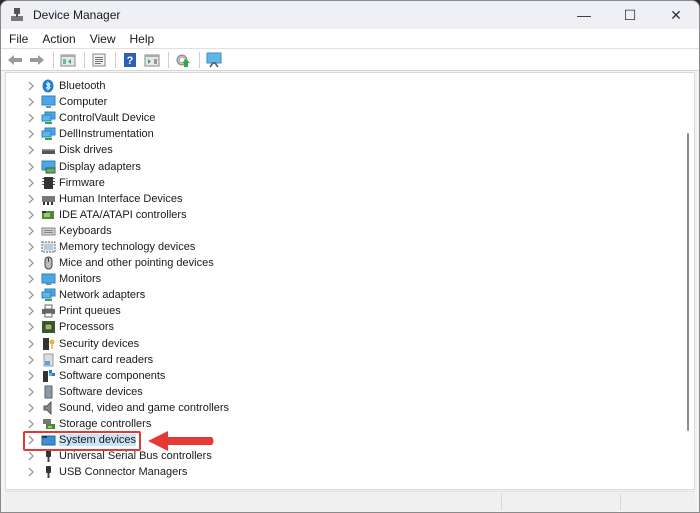  What do you see at coordinates (99, 60) in the screenshot?
I see `properties-button` at bounding box center [99, 60].